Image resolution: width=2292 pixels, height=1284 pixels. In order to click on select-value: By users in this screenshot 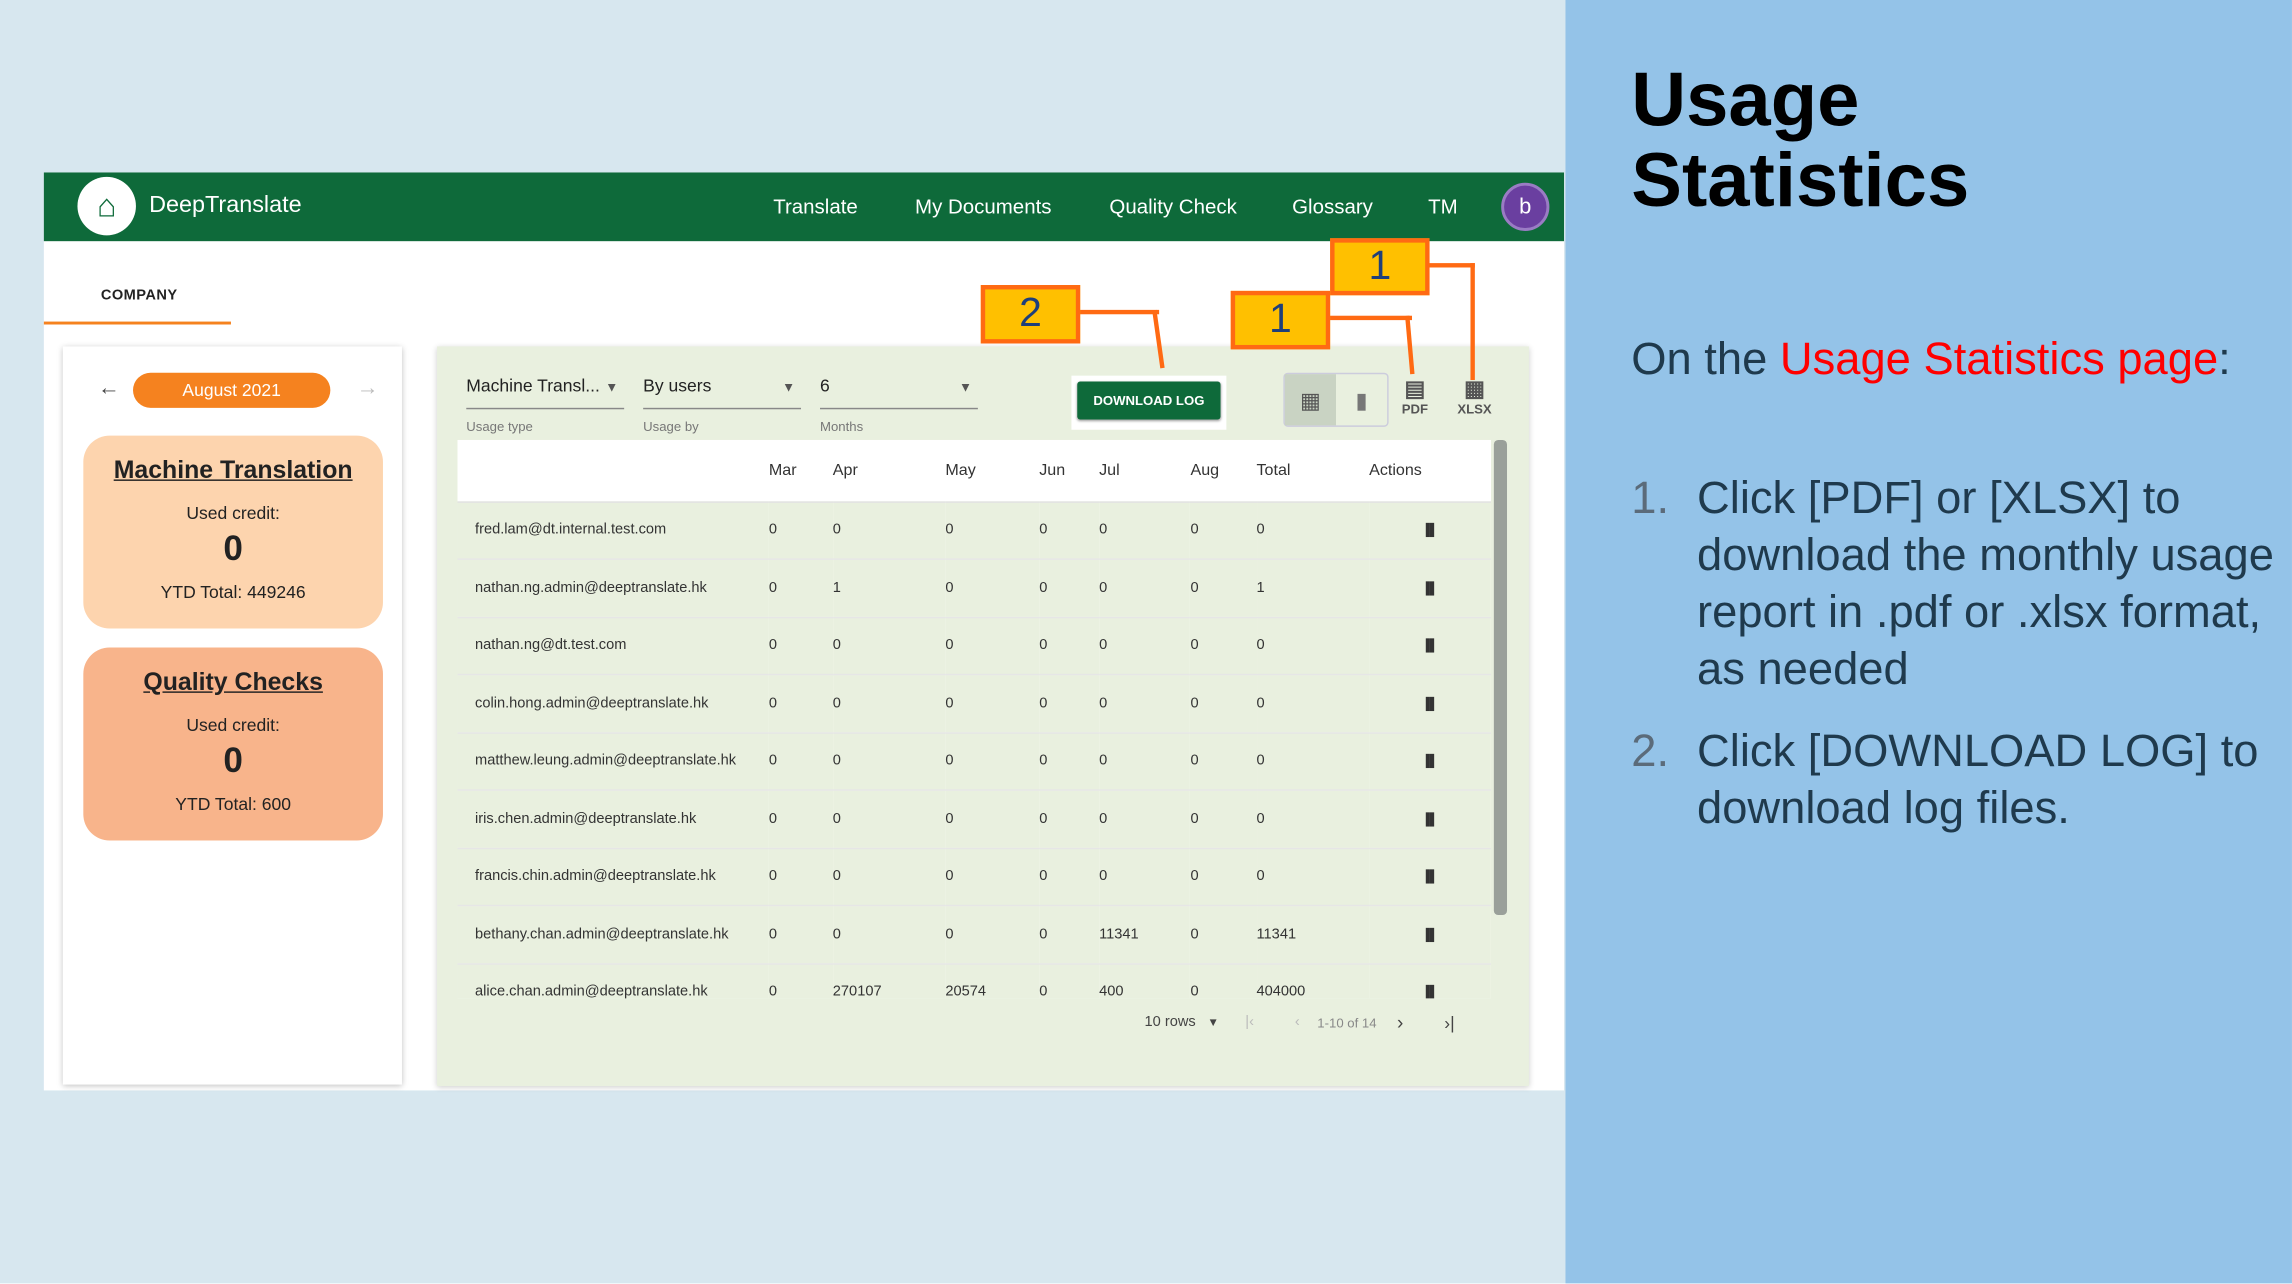, I will do `click(677, 386)`.